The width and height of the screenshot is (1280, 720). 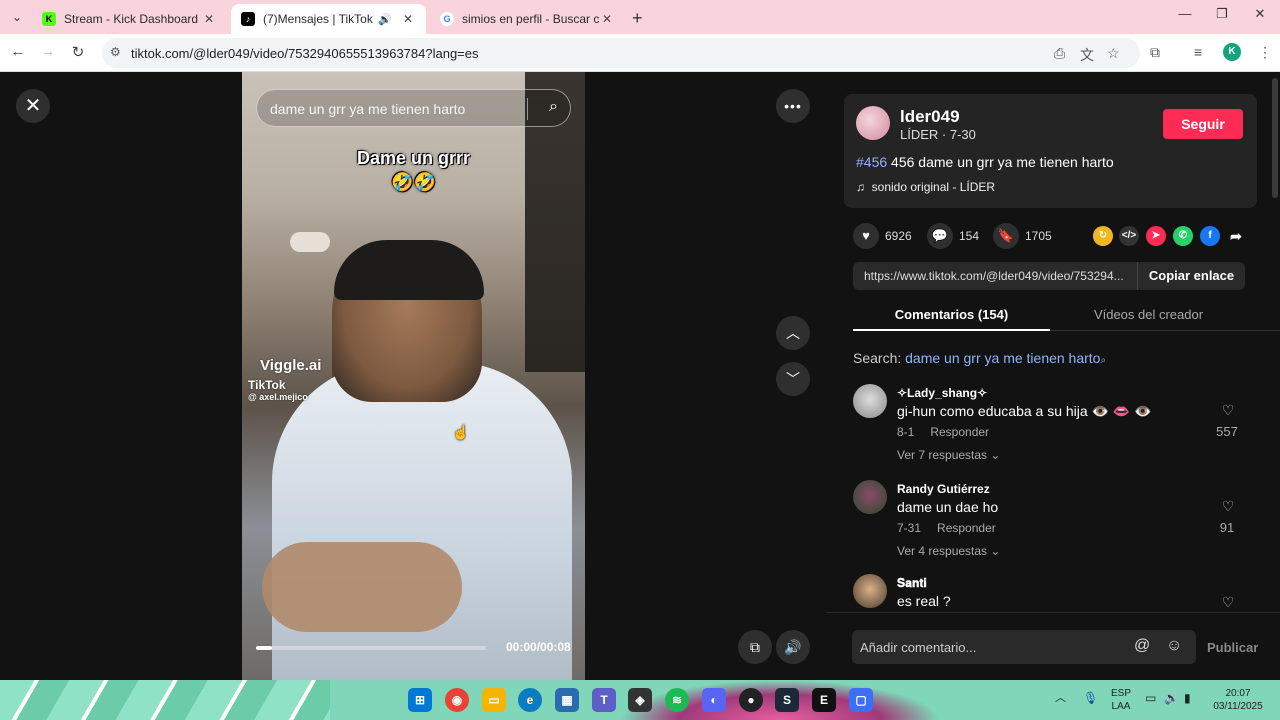 What do you see at coordinates (1236, 236) in the screenshot?
I see `share-arrow-icon: ➦` at bounding box center [1236, 236].